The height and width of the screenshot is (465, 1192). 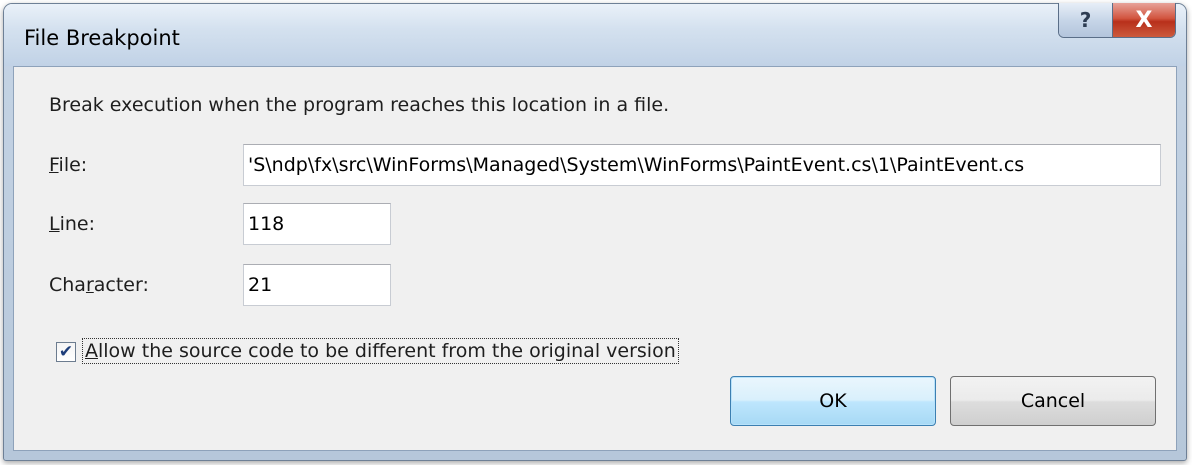 I want to click on line-label: Line:, so click(x=72, y=224).